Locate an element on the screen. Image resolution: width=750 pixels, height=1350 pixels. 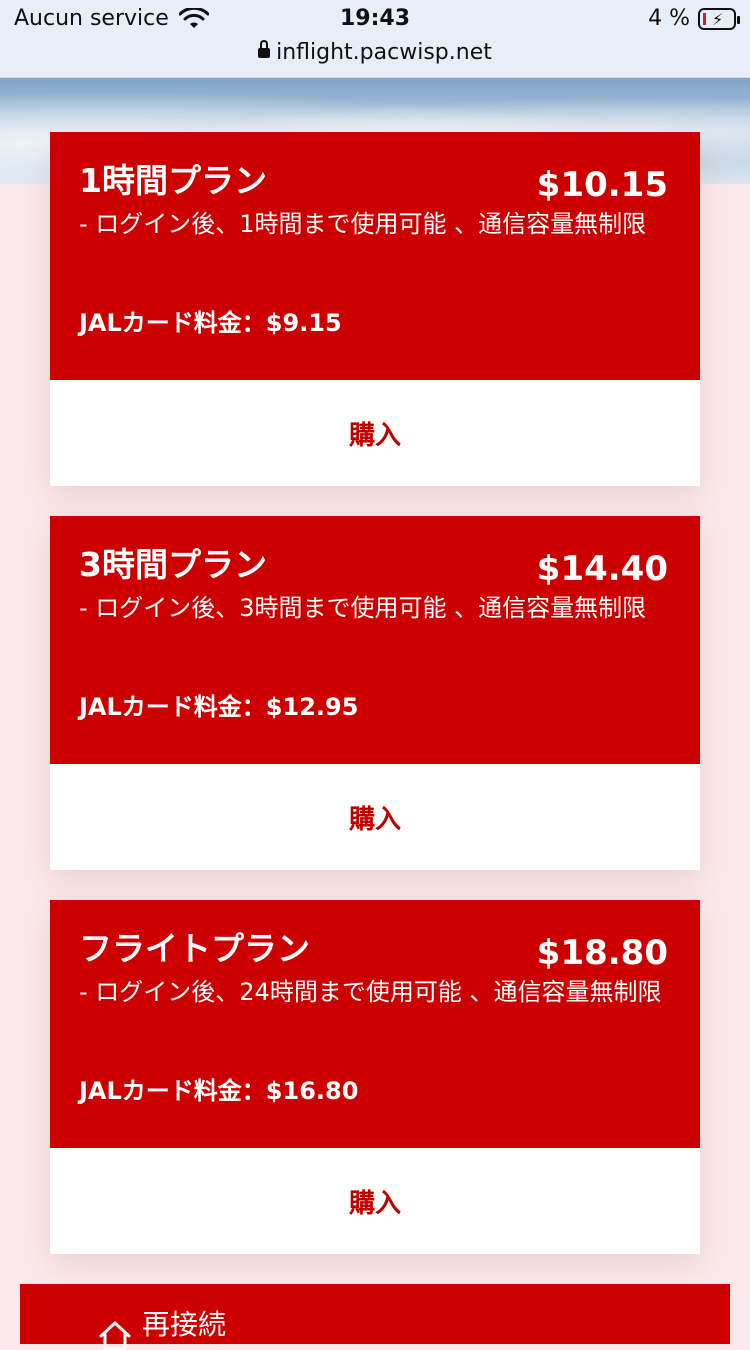
clock: 19:43 is located at coordinates (375, 18).